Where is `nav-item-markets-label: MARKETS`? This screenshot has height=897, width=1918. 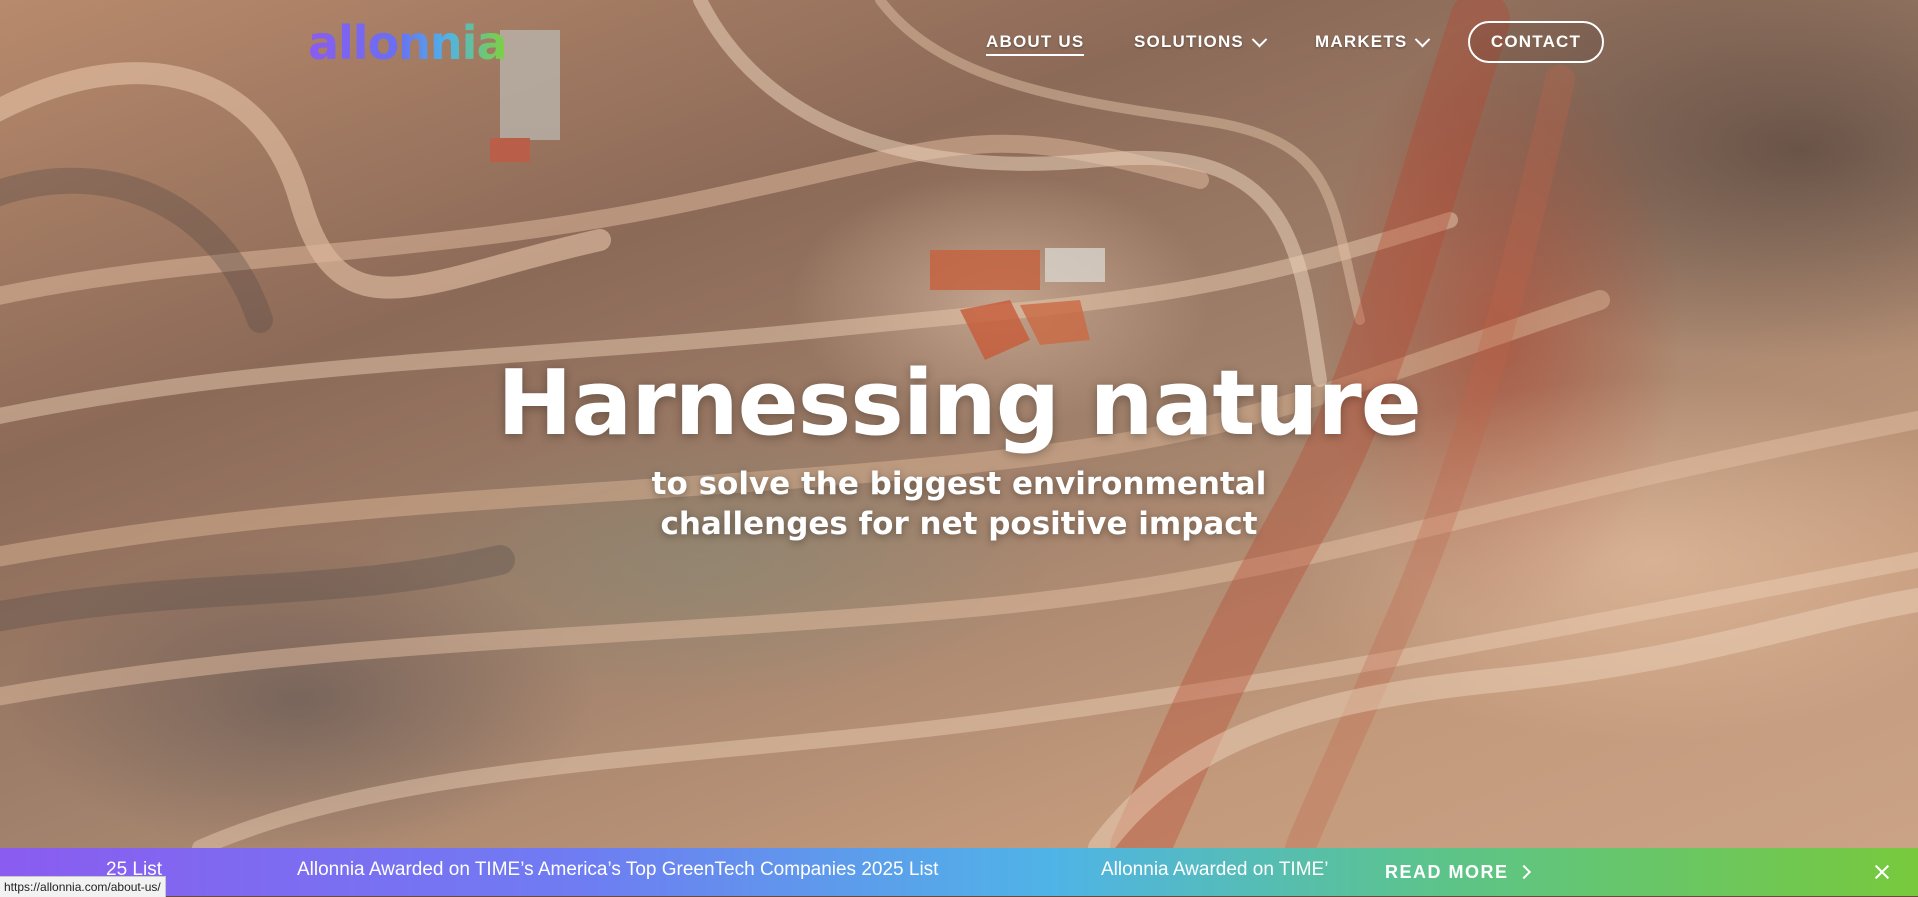 nav-item-markets-label: MARKETS is located at coordinates (1361, 41).